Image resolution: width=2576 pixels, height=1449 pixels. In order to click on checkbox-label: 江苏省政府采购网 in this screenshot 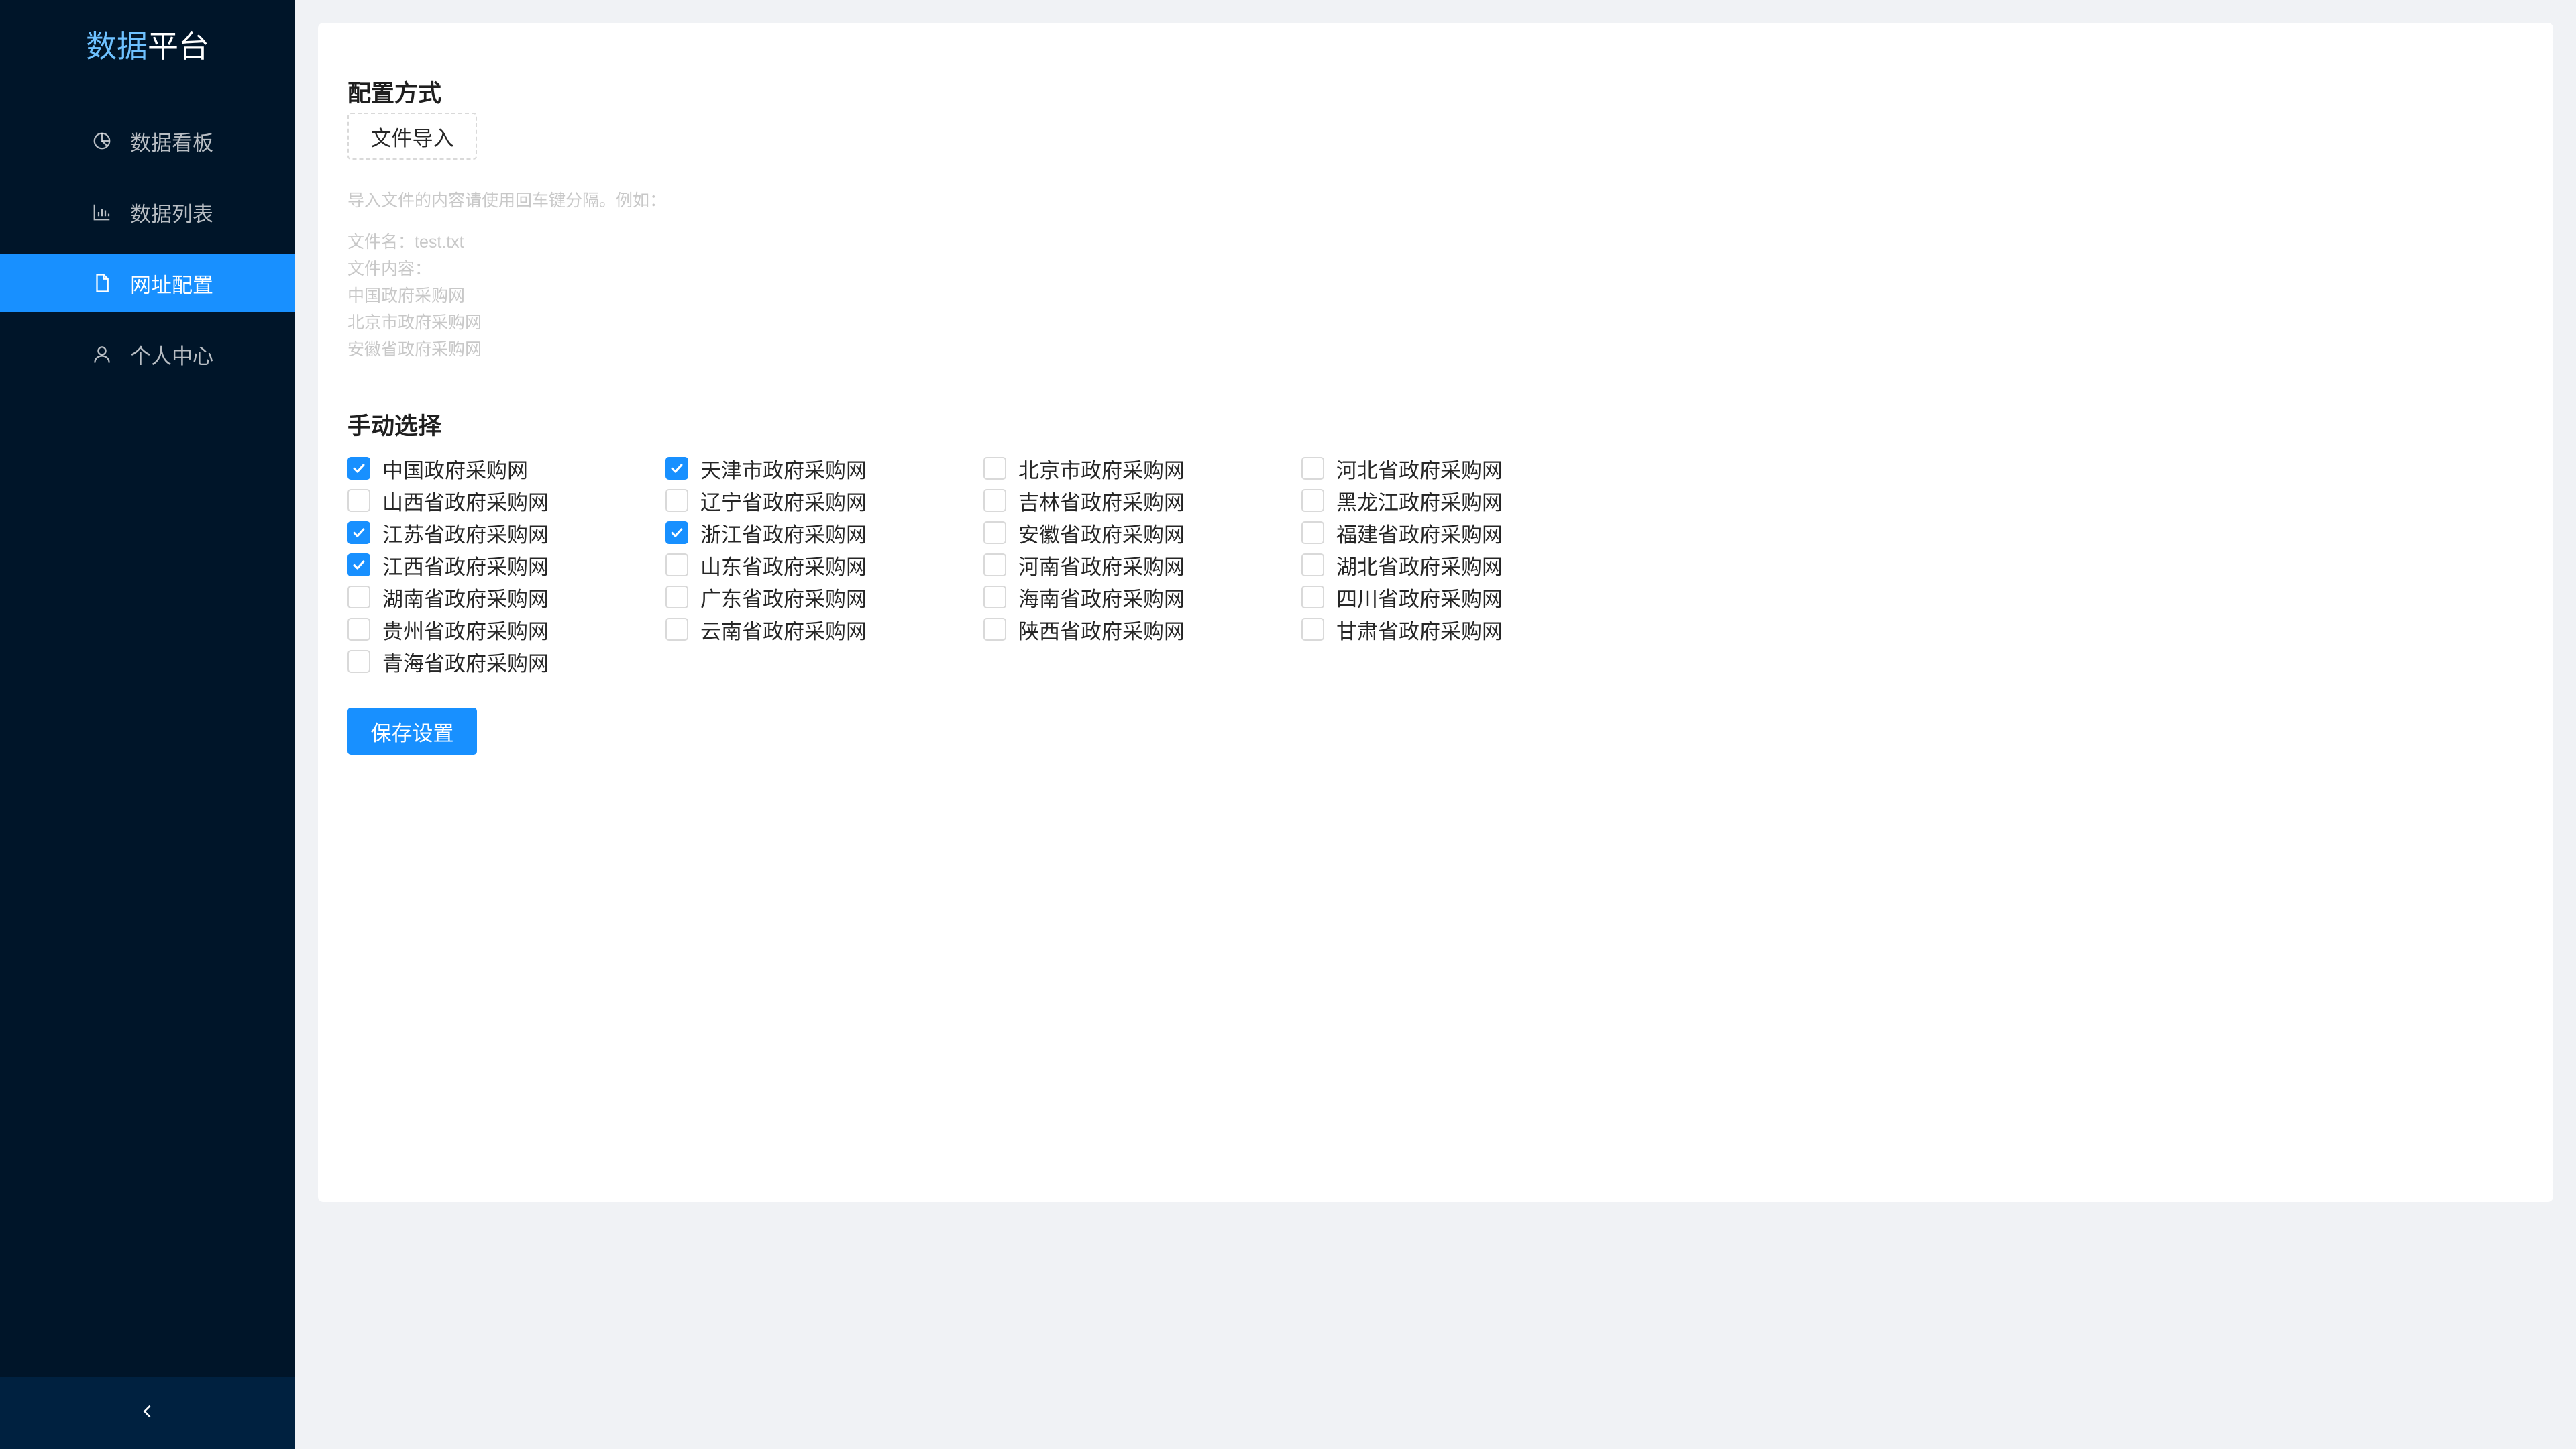, I will do `click(465, 535)`.